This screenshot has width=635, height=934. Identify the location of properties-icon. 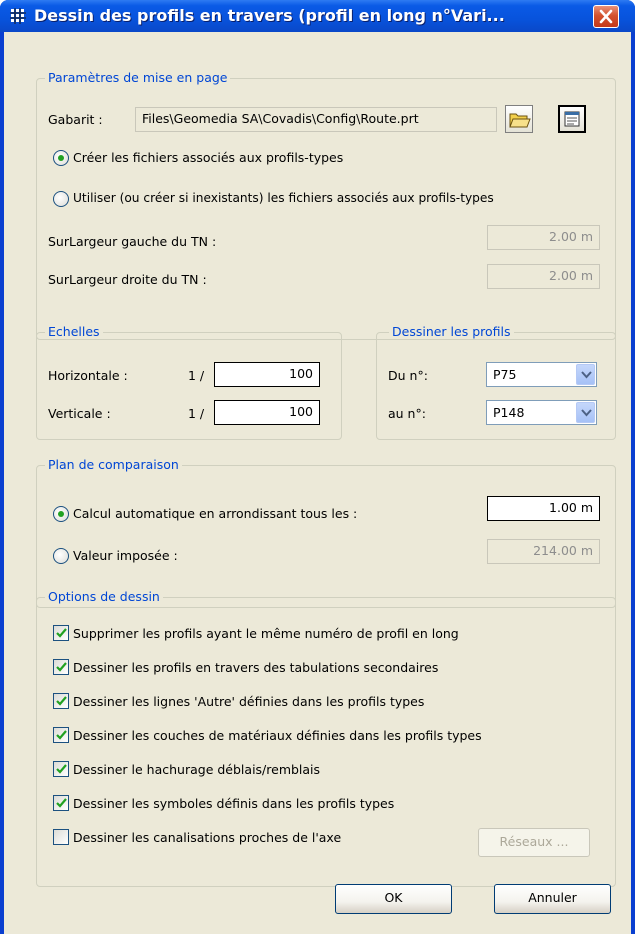
(572, 119).